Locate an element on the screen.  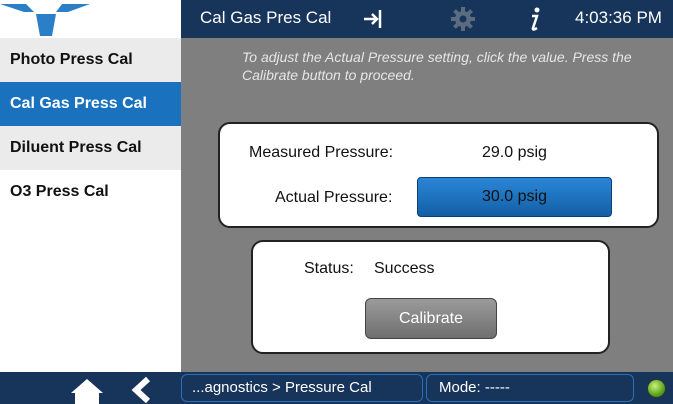
back-icon is located at coordinates (141, 390).